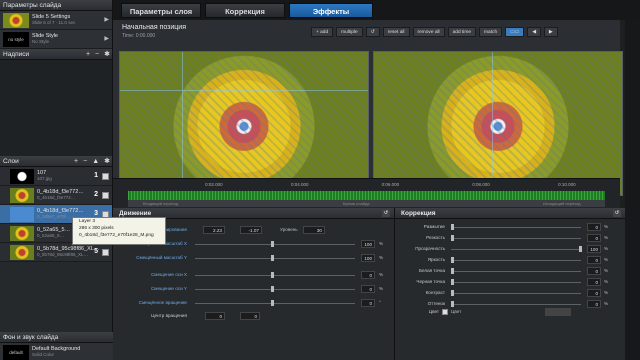 The width and height of the screenshot is (640, 360). What do you see at coordinates (56, 176) in the screenshot?
I see `layer-item: 107 107.jpg 1` at bounding box center [56, 176].